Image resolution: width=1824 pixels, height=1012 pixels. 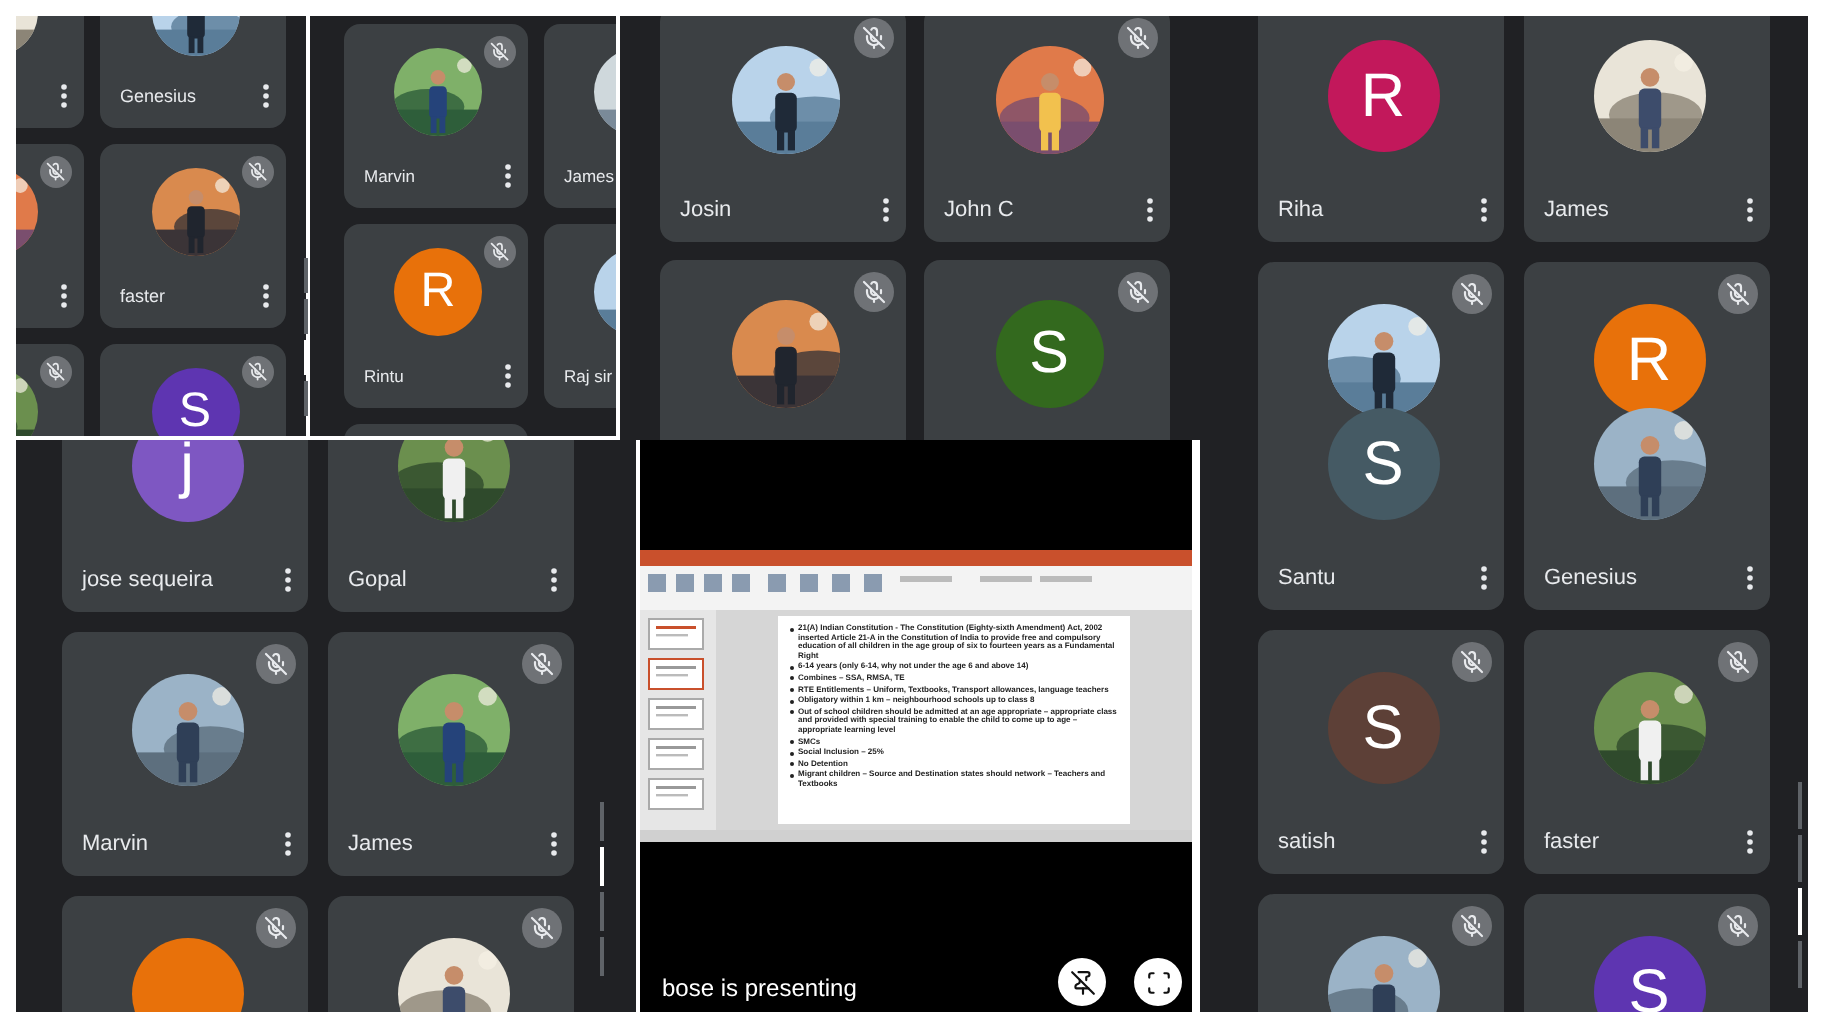 What do you see at coordinates (1307, 577) in the screenshot?
I see `participant-name: Santu` at bounding box center [1307, 577].